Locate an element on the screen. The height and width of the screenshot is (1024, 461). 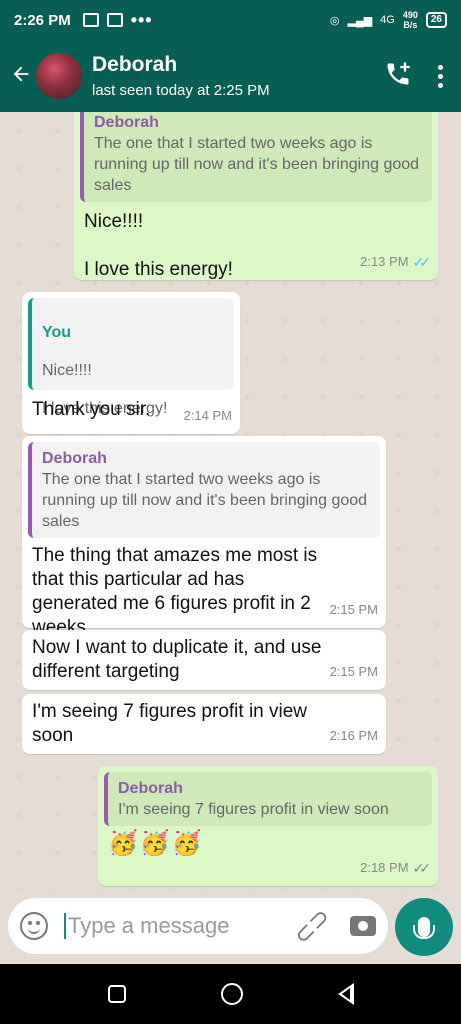
system-nav-bar is located at coordinates (230, 994).